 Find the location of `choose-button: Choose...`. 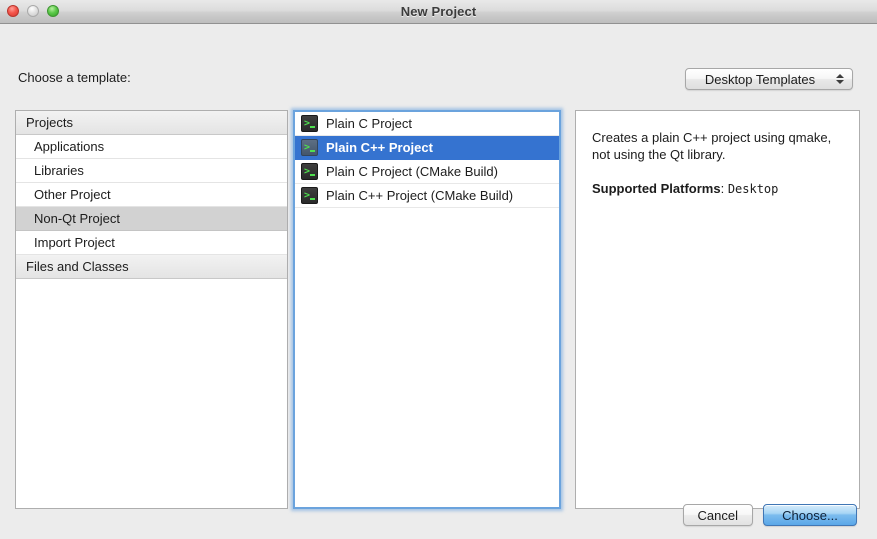

choose-button: Choose... is located at coordinates (810, 515).